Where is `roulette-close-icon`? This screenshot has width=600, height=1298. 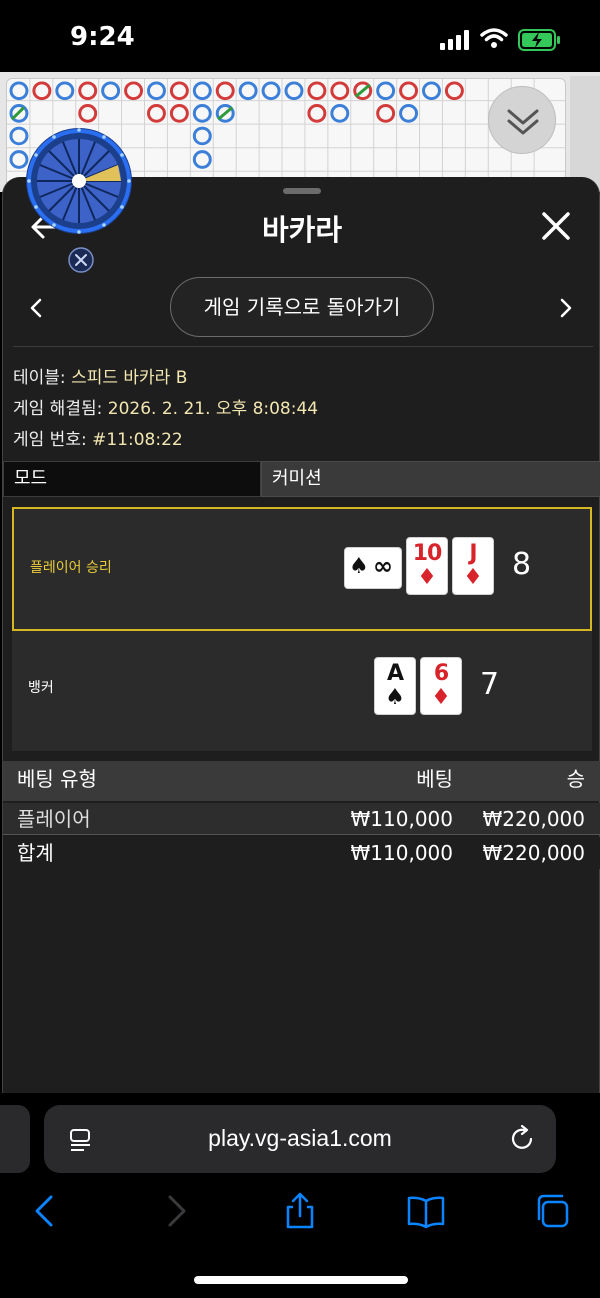
roulette-close-icon is located at coordinates (81, 260).